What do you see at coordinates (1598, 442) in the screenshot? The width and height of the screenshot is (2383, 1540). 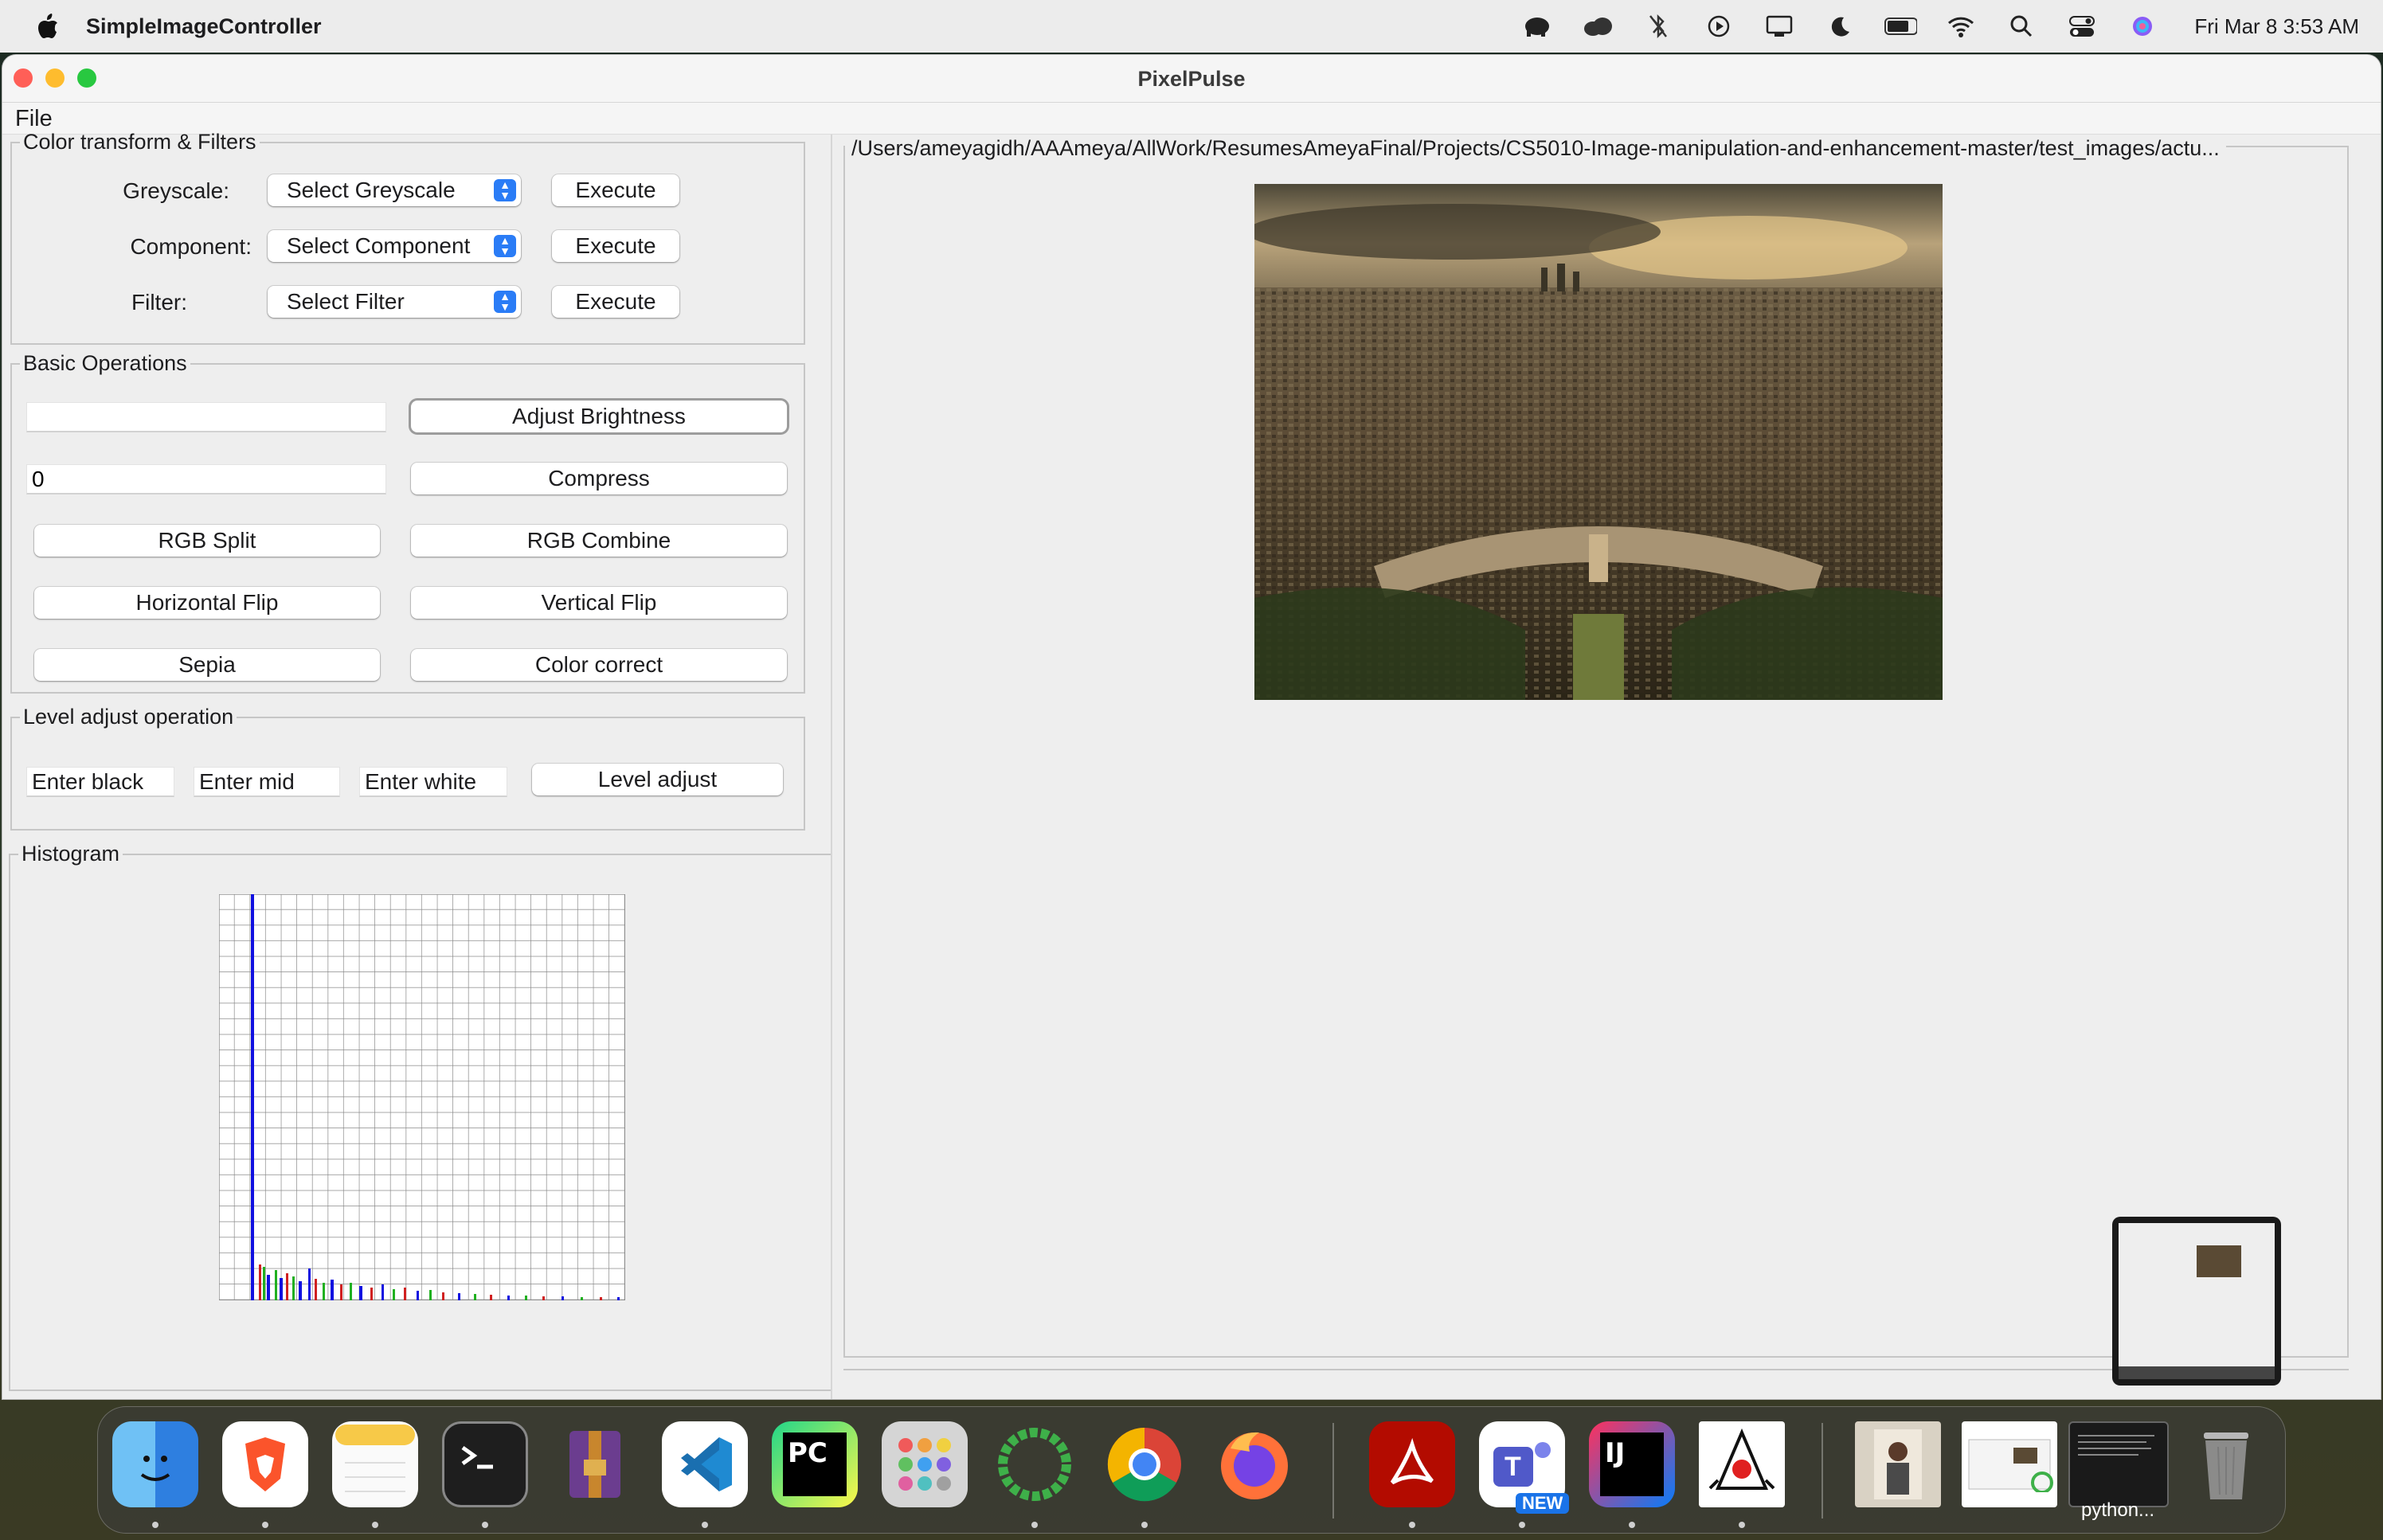 I see `image-preview` at bounding box center [1598, 442].